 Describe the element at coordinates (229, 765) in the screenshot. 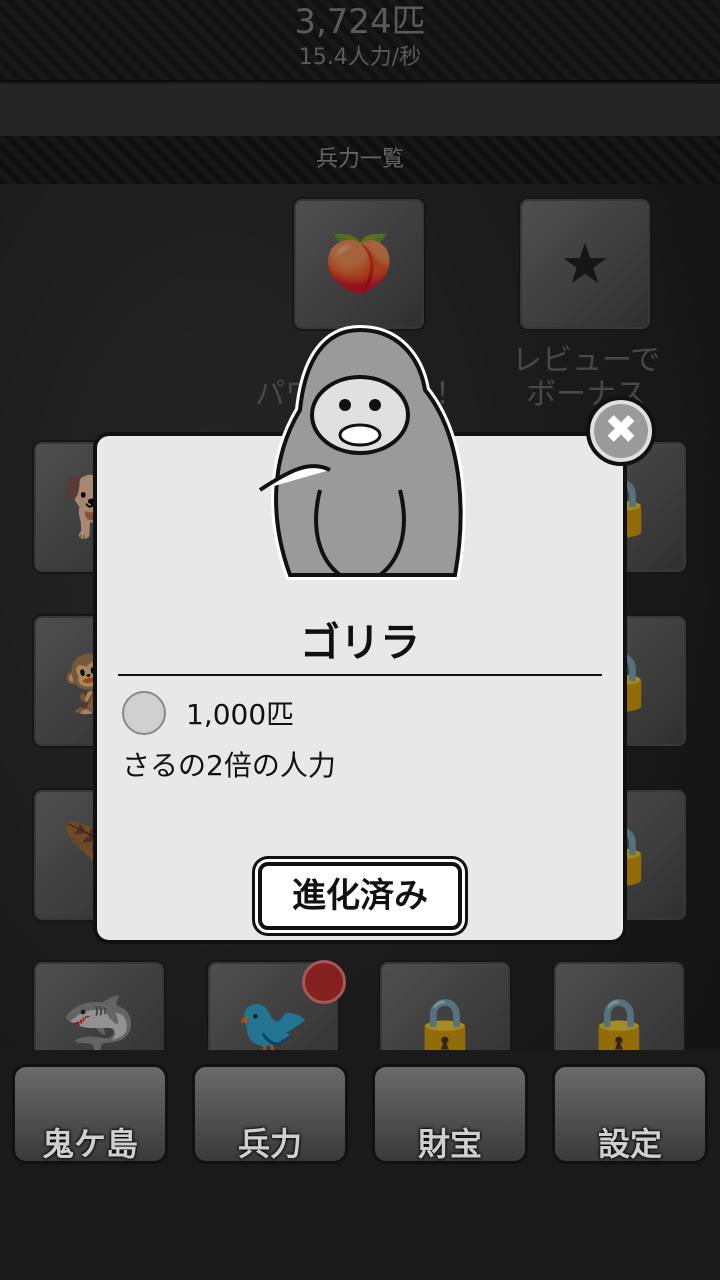

I see `unit-description: さるの2倍の人力` at that location.